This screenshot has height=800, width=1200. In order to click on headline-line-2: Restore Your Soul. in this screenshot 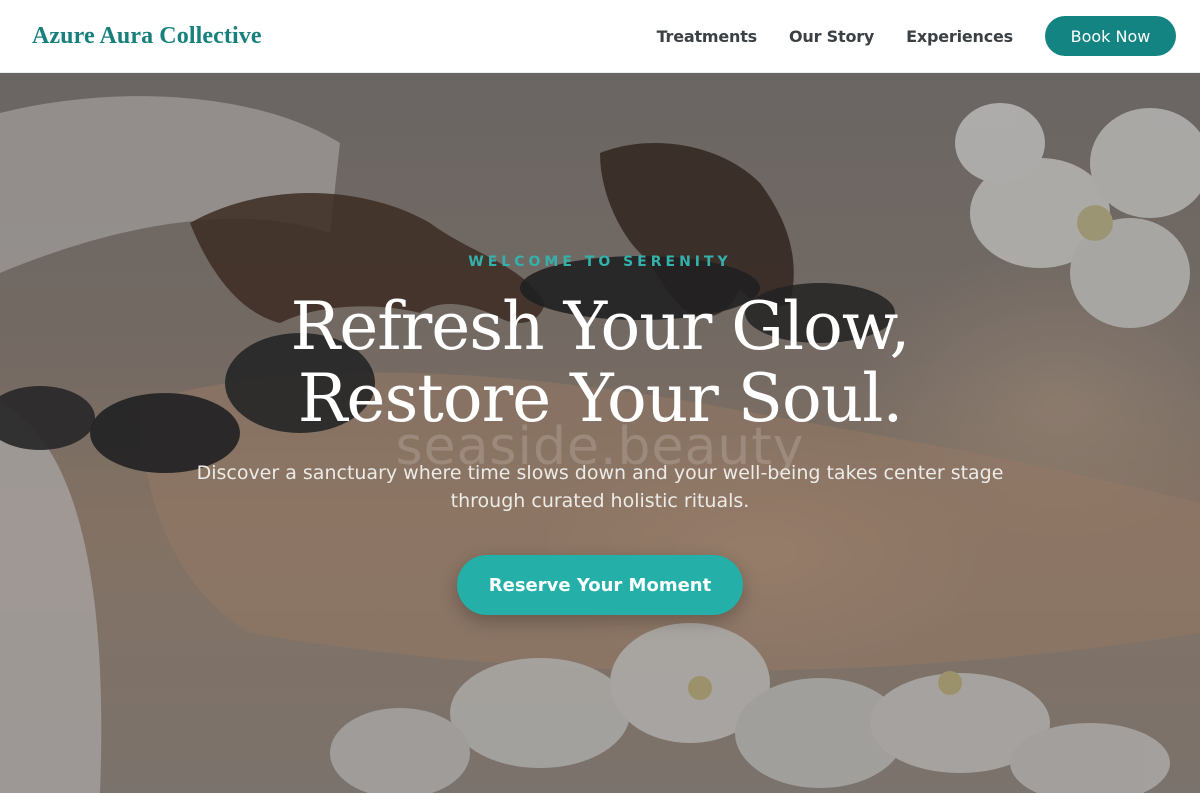, I will do `click(600, 398)`.